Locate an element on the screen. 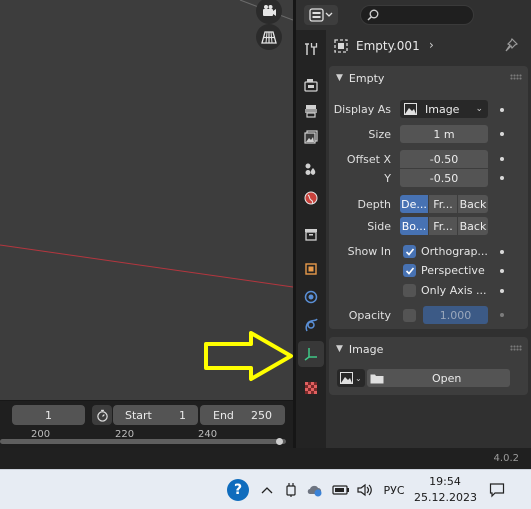 This screenshot has height=509, width=531. tray-cloud-icon is located at coordinates (315, 490).